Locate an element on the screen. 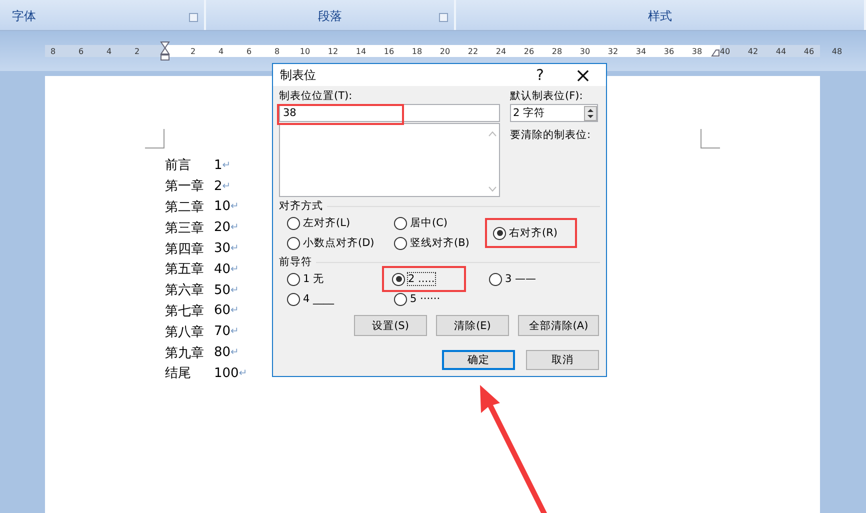 The image size is (866, 513). tab-position-field: 38 is located at coordinates (389, 113).